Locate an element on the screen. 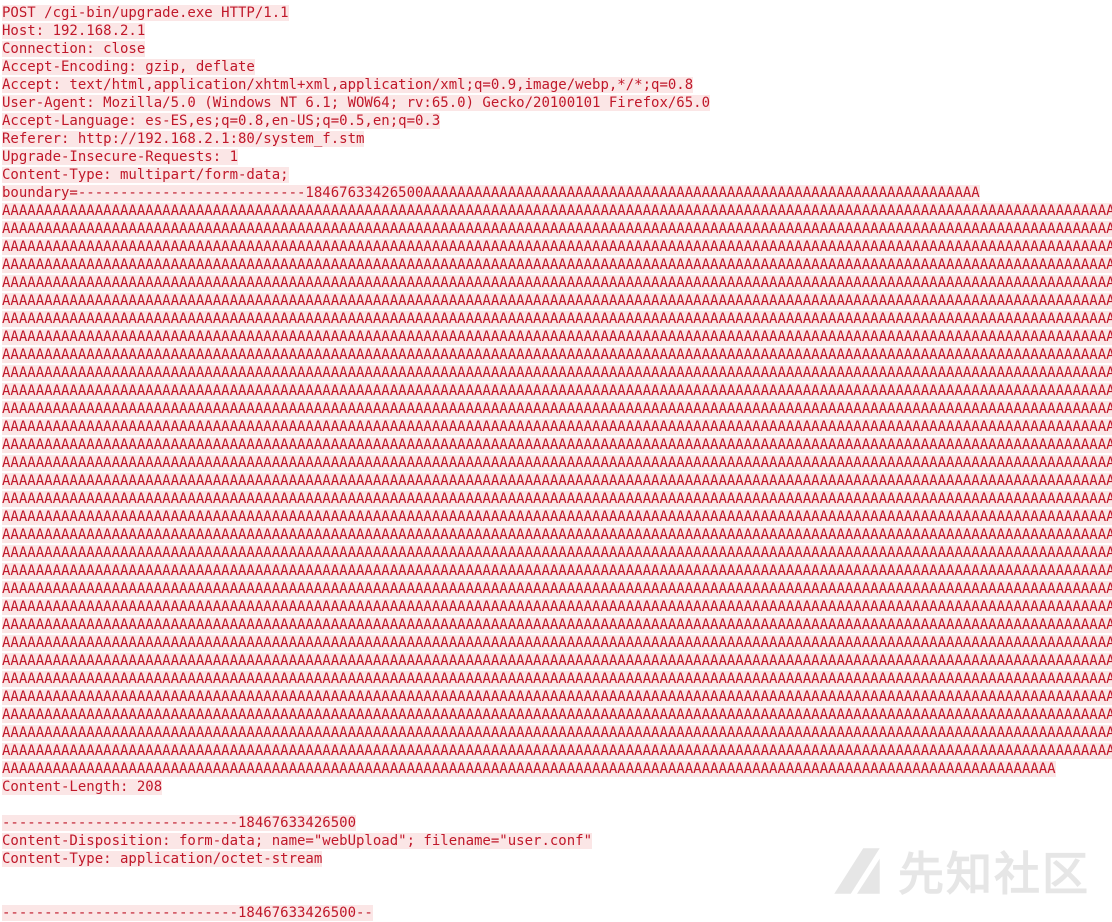 This screenshot has width=1112, height=922. request-line-text: Accept-Encoding: gzip, deflate is located at coordinates (128, 67).